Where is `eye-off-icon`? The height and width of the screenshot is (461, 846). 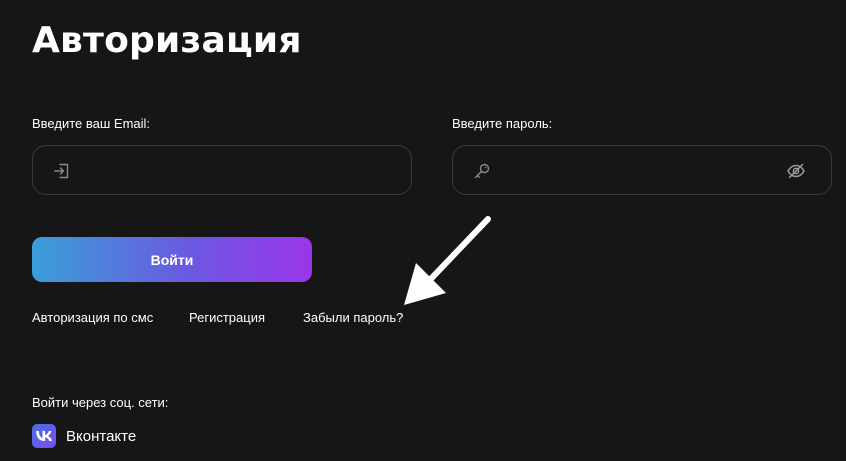 eye-off-icon is located at coordinates (796, 171).